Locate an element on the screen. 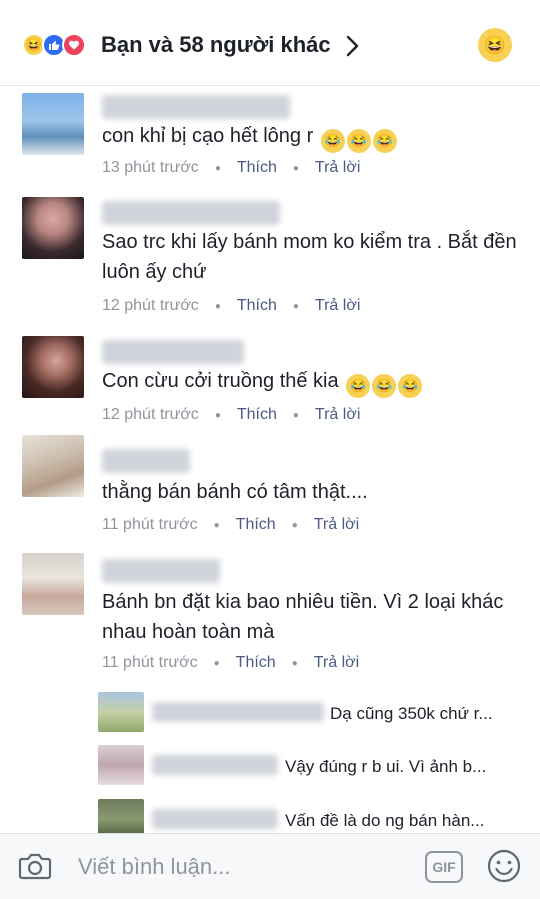  sticker-smile-icon is located at coordinates (504, 866).